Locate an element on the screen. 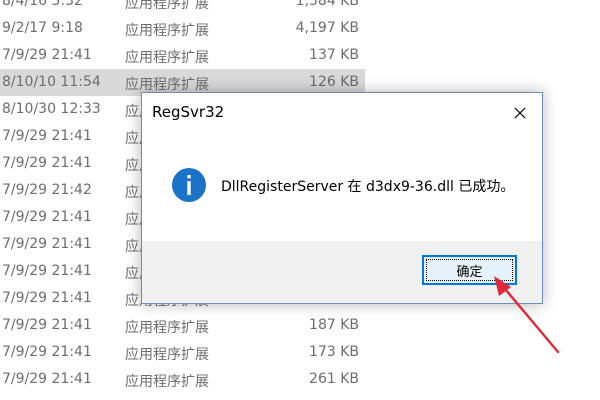 This screenshot has width=600, height=400. file-size: 126 KB is located at coordinates (334, 82).